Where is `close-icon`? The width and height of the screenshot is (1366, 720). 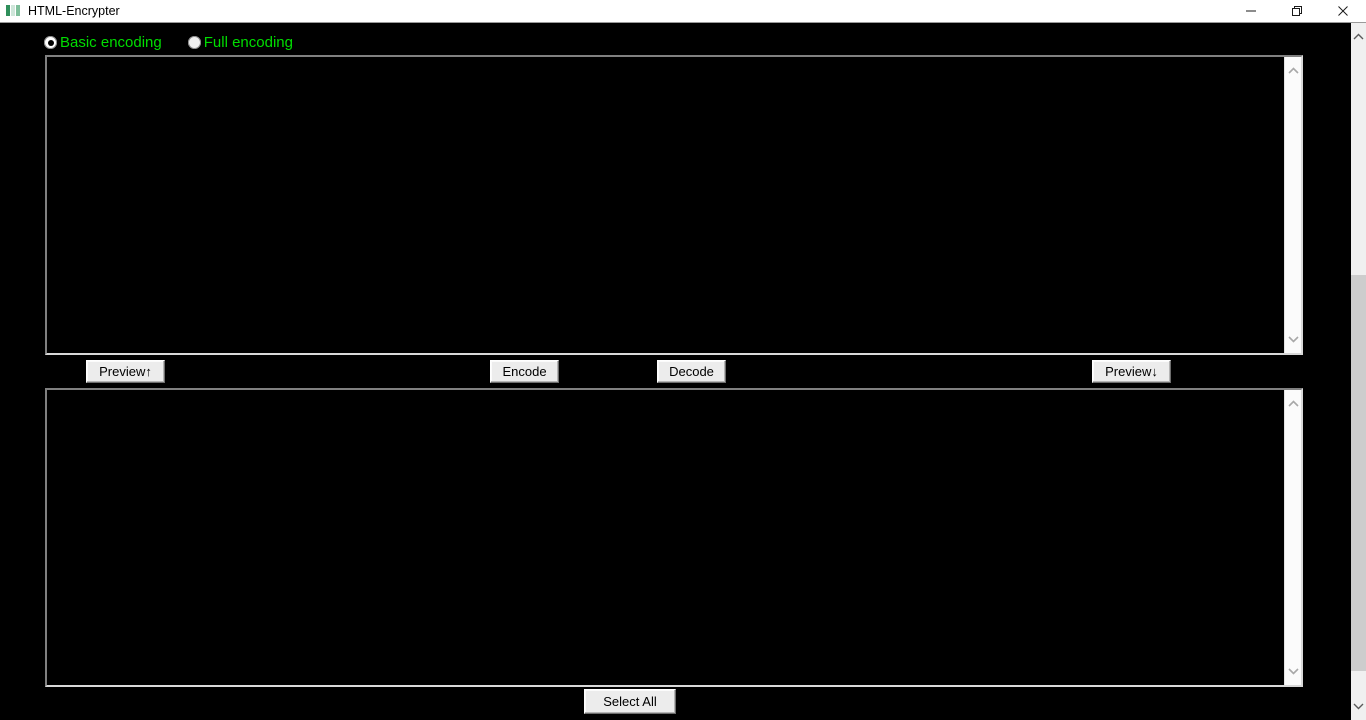
close-icon is located at coordinates (1343, 11).